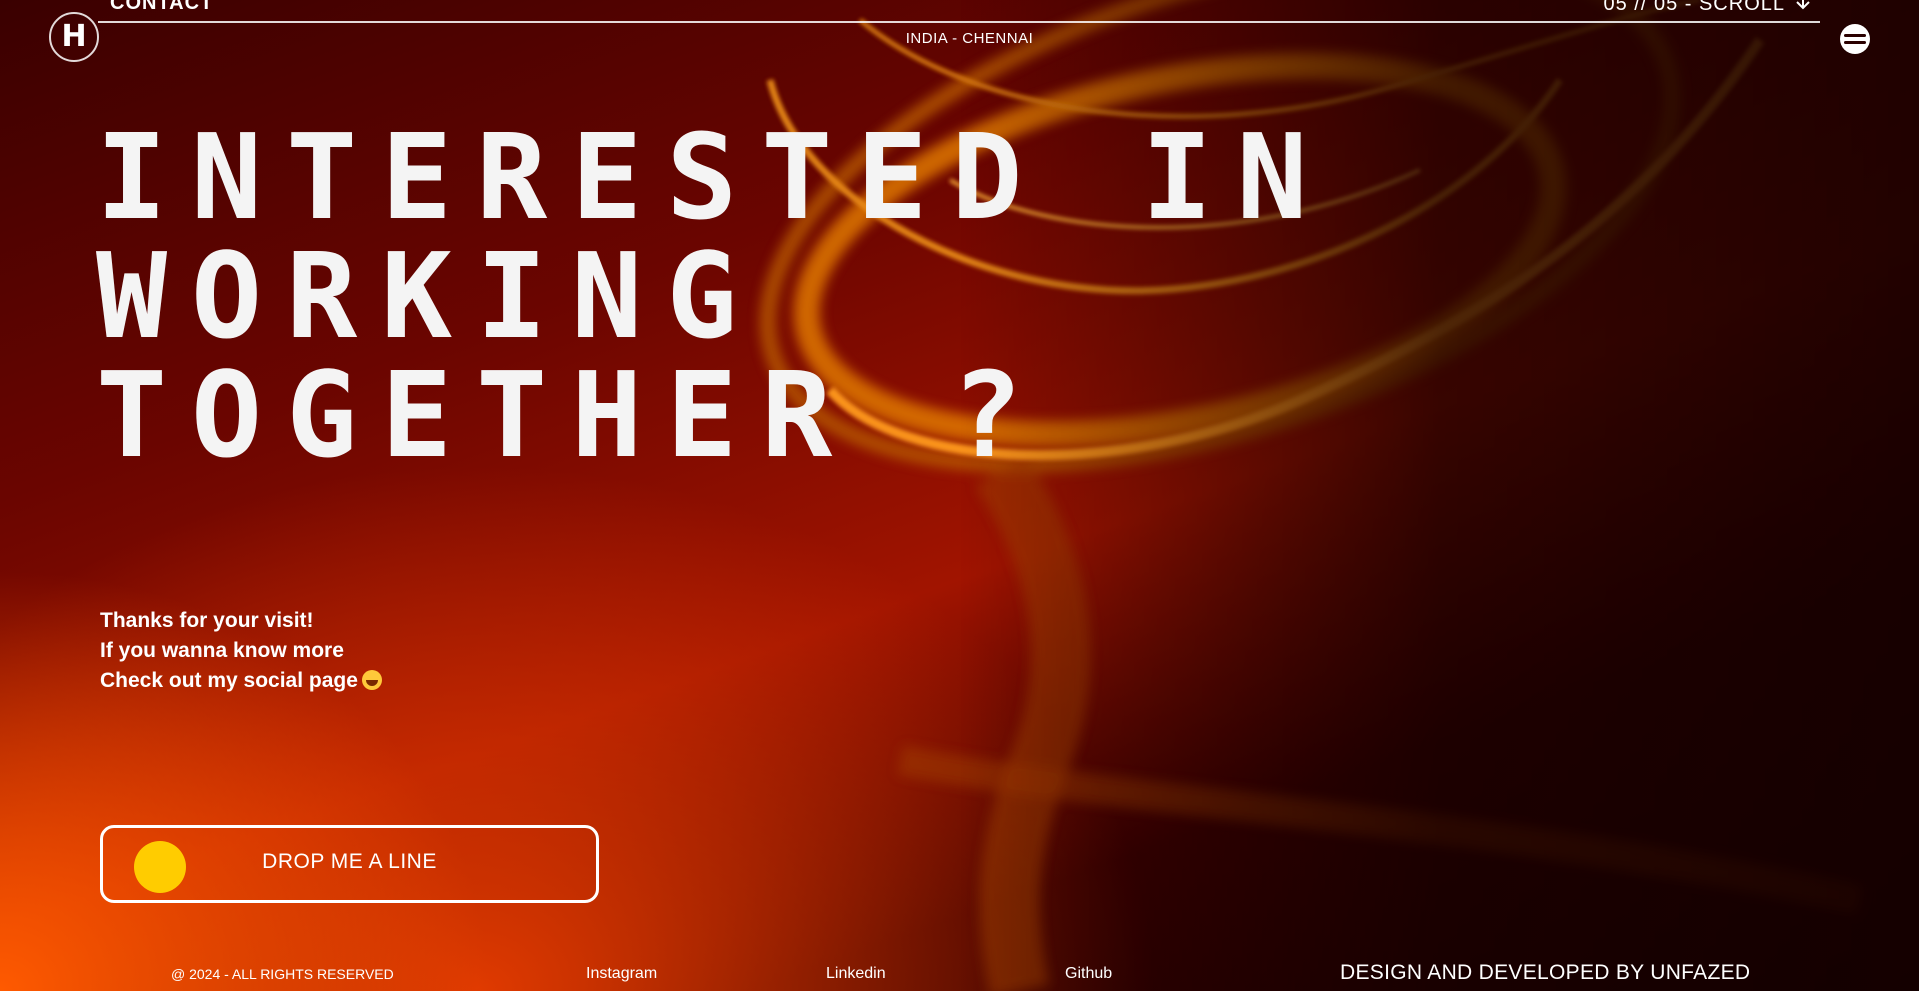 This screenshot has width=1919, height=991. I want to click on message-line-3: Check out my social page, so click(241, 681).